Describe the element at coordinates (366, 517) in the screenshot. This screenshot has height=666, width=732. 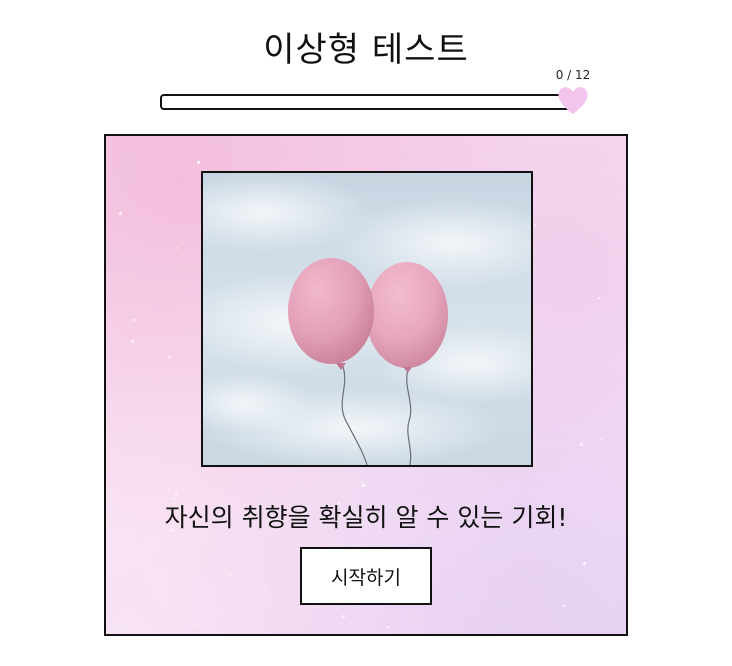
I see `card-caption: 자신의 취향을 확실히 알 수 있는 기회!` at that location.